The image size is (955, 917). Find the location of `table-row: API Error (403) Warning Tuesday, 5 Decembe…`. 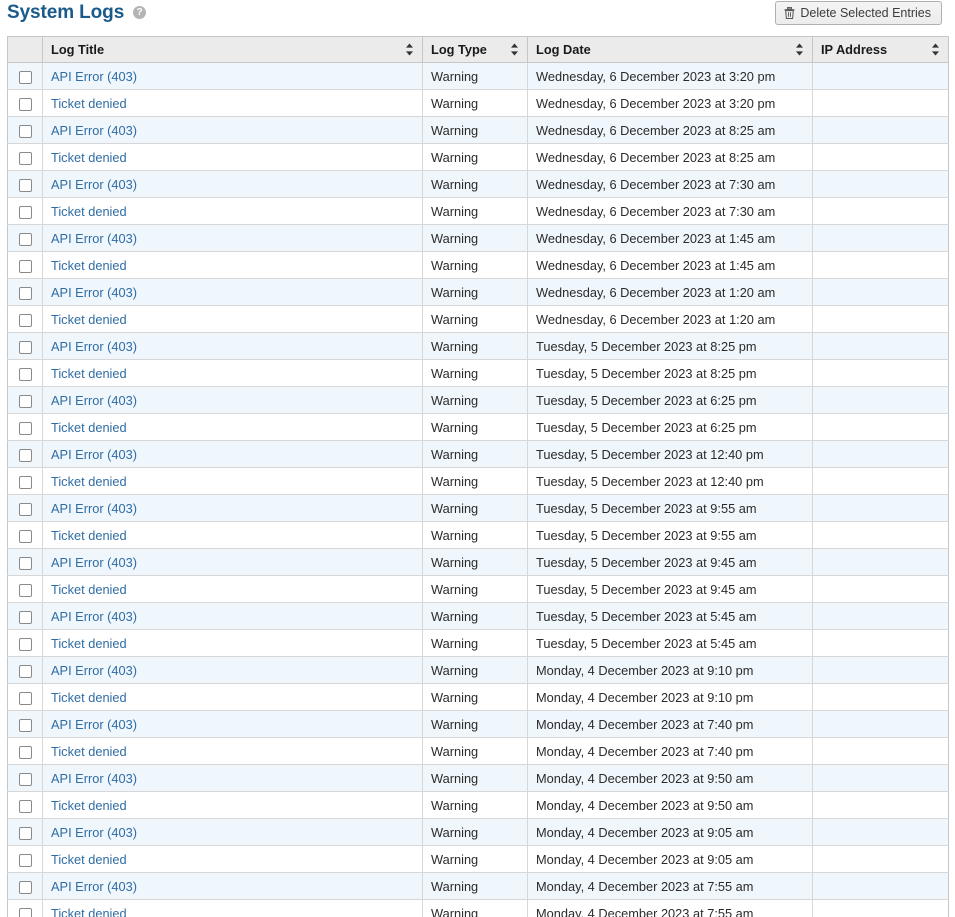

table-row: API Error (403) Warning Tuesday, 5 Decembe… is located at coordinates (478, 346).